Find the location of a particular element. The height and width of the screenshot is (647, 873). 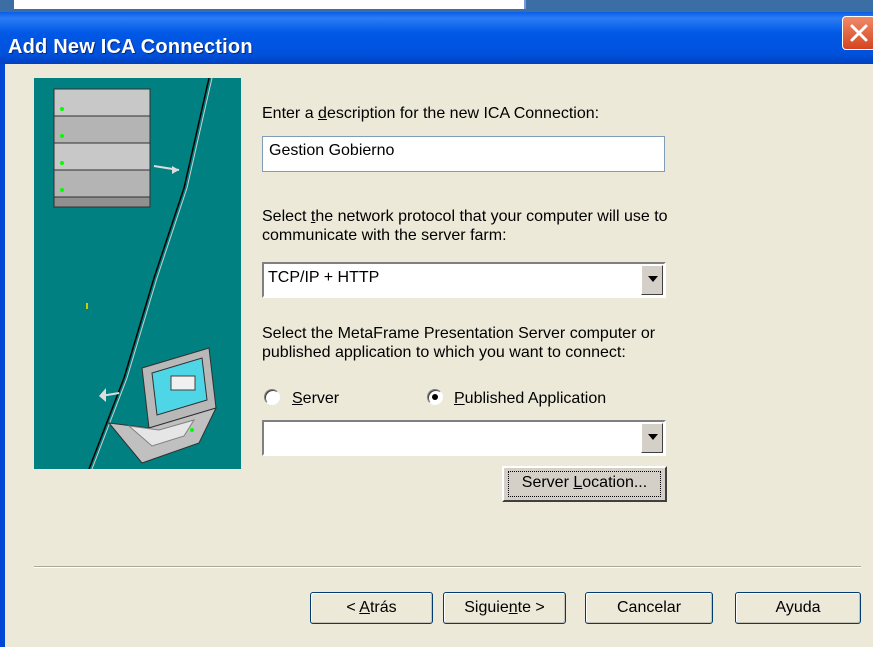

button-separator is located at coordinates (447, 567).